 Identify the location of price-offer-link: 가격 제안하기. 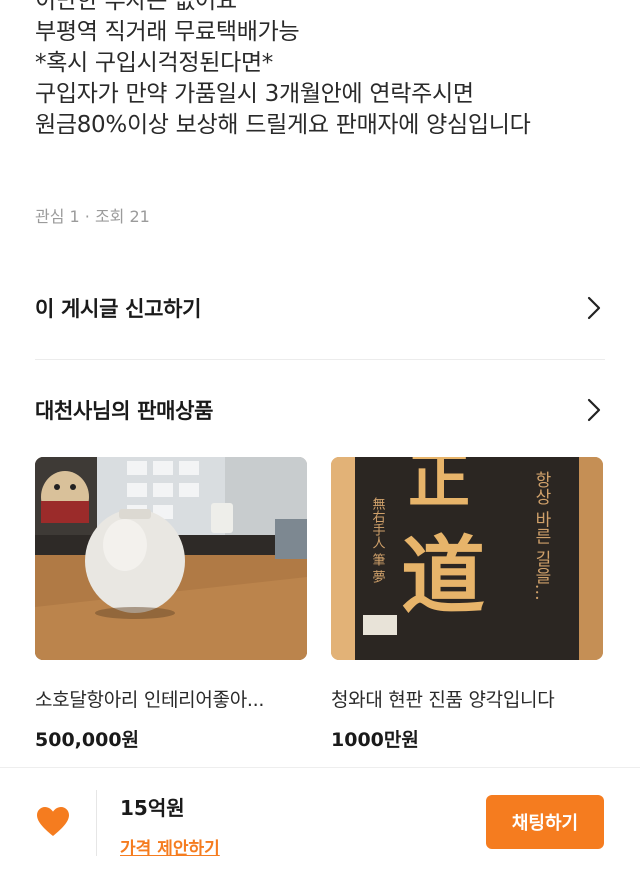
(170, 846).